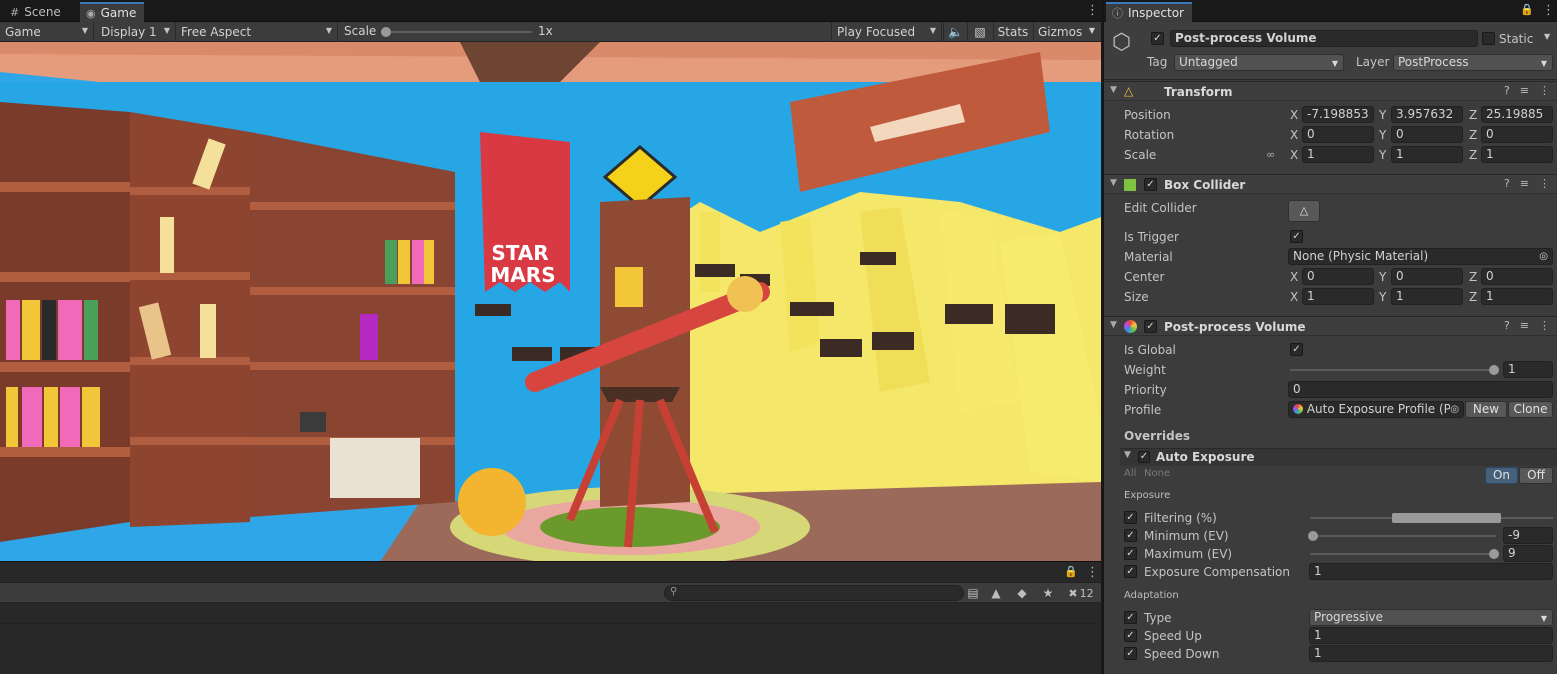 This screenshot has height=674, width=1557. Describe the element at coordinates (386, 32) in the screenshot. I see `scale-slider-handle` at that location.